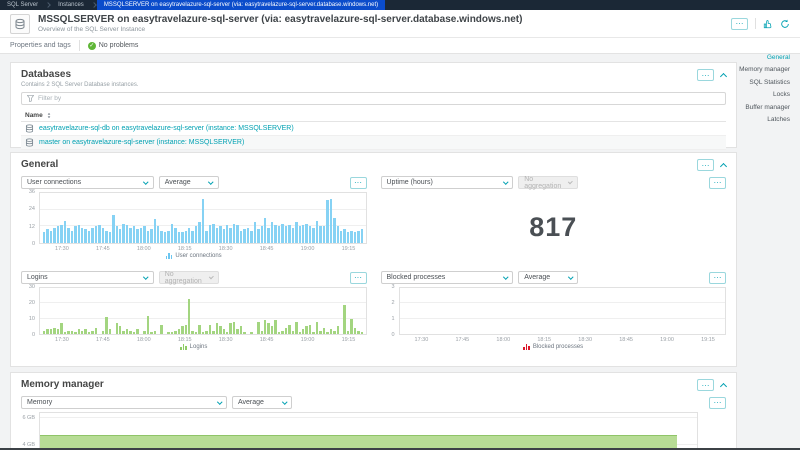 This screenshot has height=450, width=800. Describe the element at coordinates (723, 386) in the screenshot. I see `memory-collapse-icon` at that location.